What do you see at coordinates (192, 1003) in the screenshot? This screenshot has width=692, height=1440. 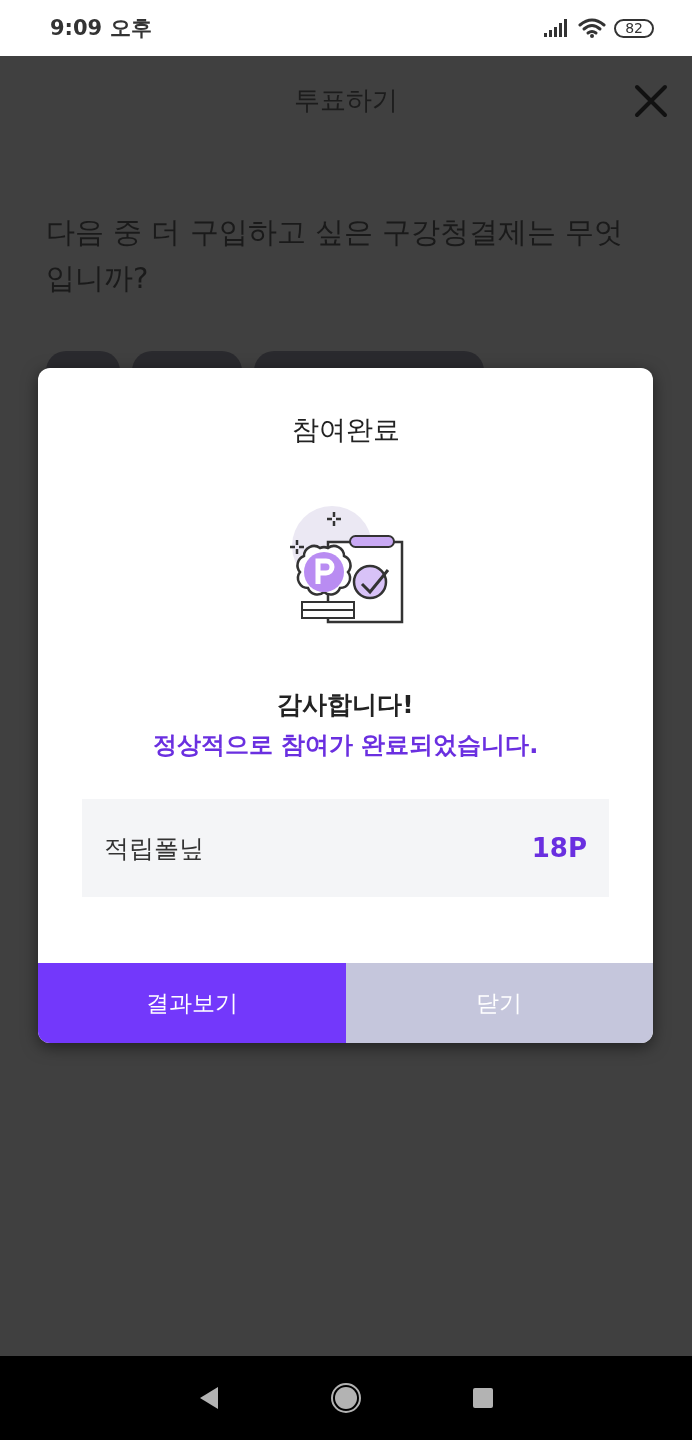 I see `view-results-button: 결과보기` at bounding box center [192, 1003].